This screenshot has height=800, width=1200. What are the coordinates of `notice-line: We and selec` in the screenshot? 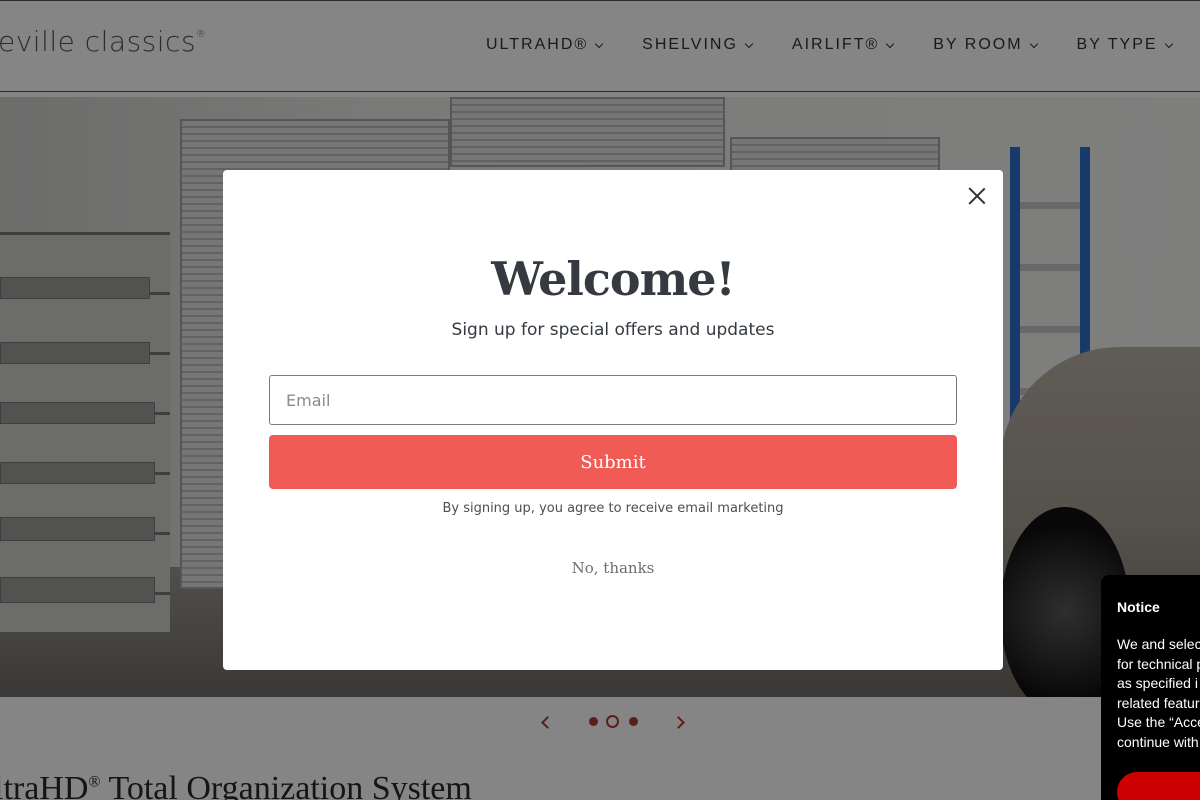 It's located at (1158, 644).